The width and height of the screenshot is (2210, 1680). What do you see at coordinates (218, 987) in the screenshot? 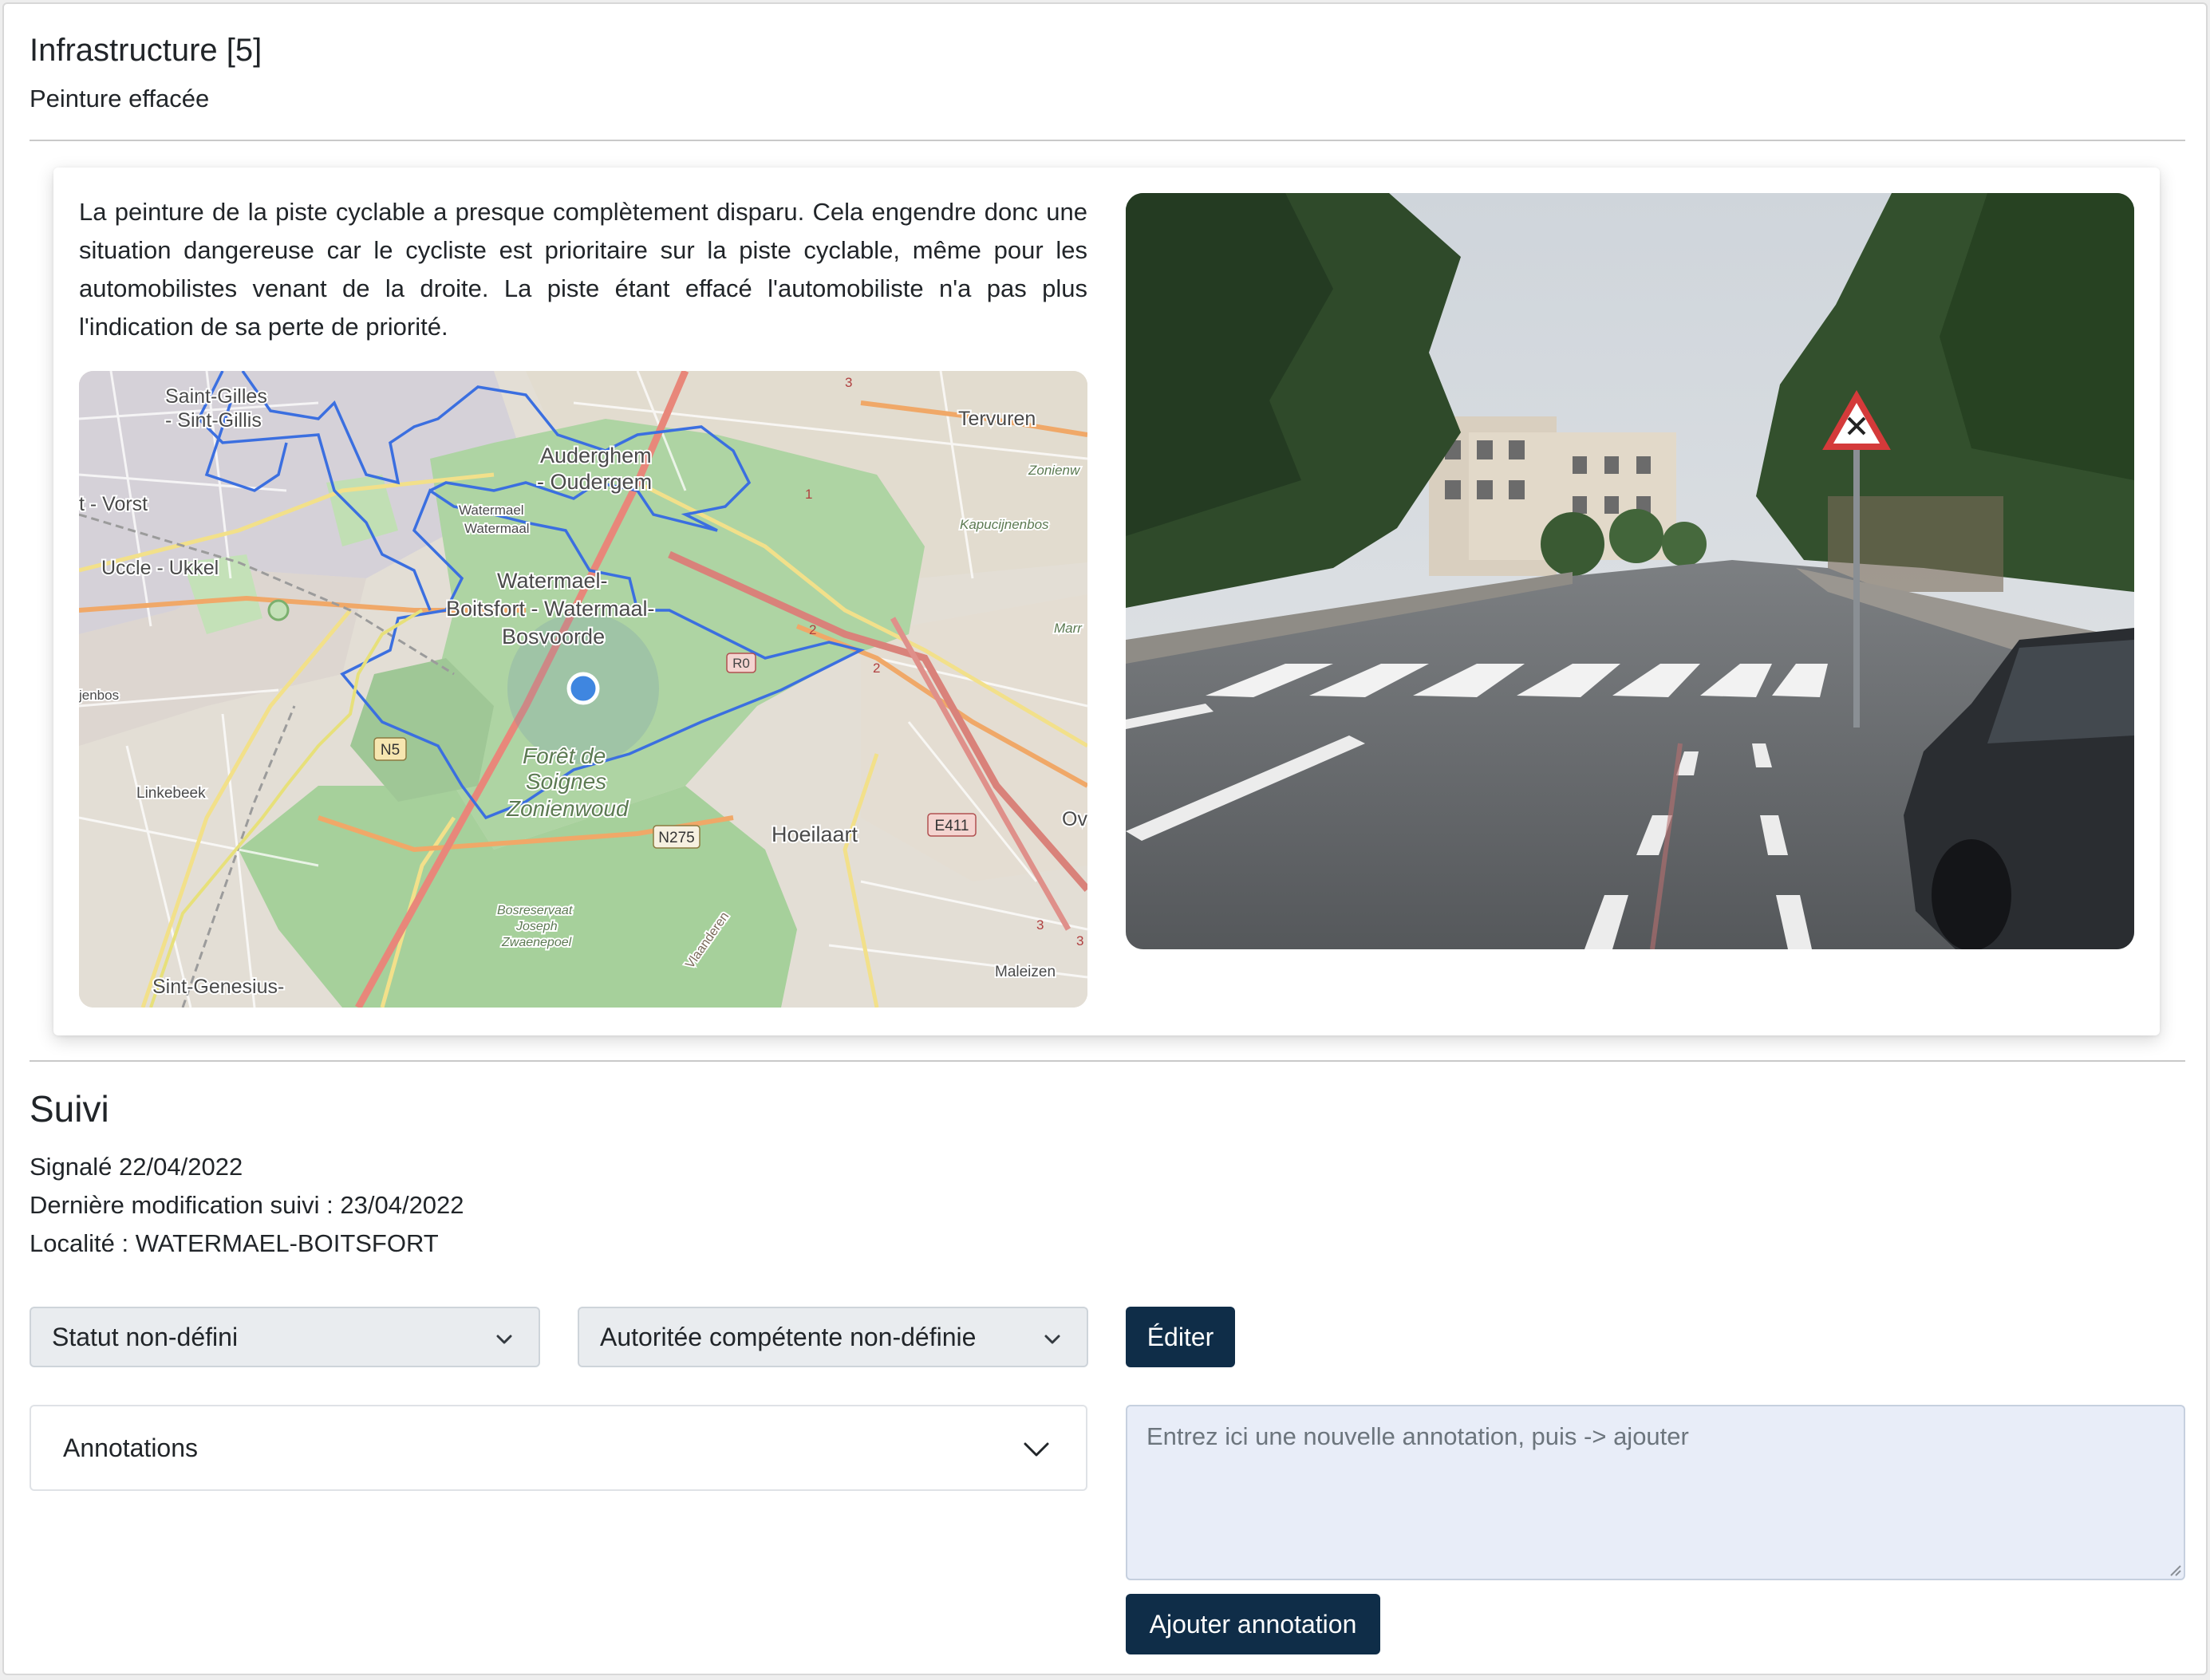
I see `label-sint-genesius: Sint-Genesius-` at bounding box center [218, 987].